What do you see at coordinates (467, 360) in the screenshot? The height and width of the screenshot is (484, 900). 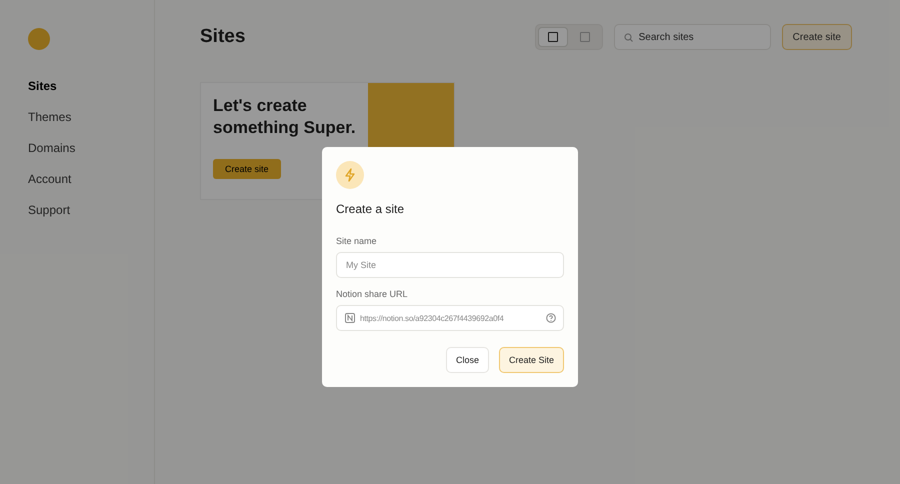 I see `close-button: Close` at bounding box center [467, 360].